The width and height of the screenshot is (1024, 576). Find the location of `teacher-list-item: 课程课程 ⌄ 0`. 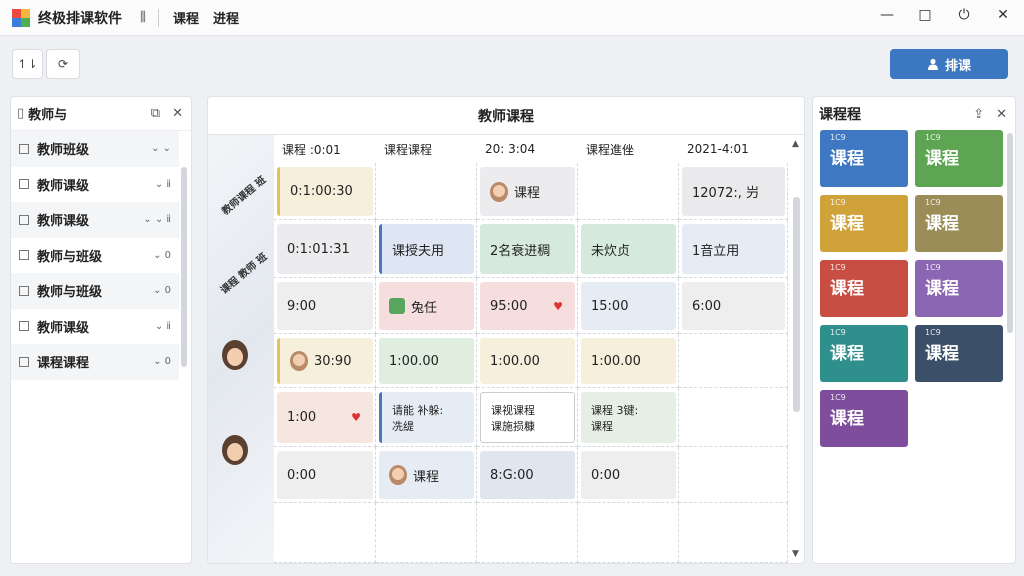

teacher-list-item: 课程课程 ⌄ 0 is located at coordinates (95, 362).